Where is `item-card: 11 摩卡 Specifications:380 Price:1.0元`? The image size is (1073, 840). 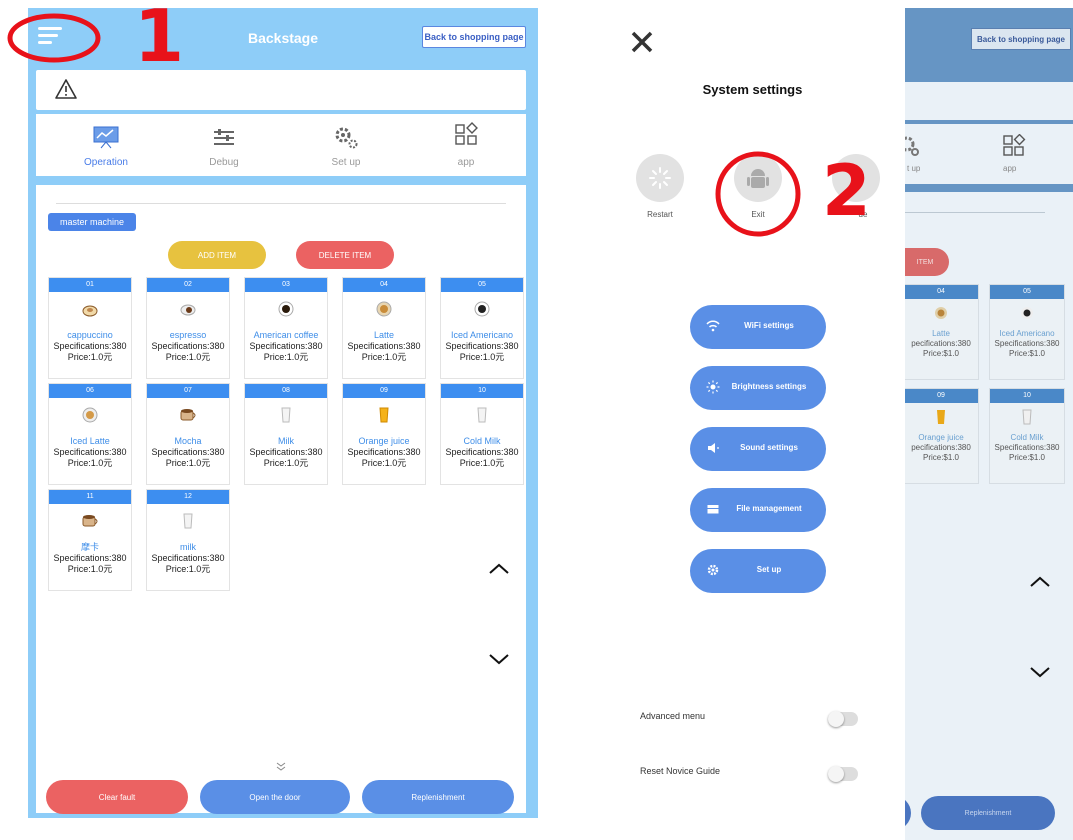 item-card: 11 摩卡 Specifications:380 Price:1.0元 is located at coordinates (90, 540).